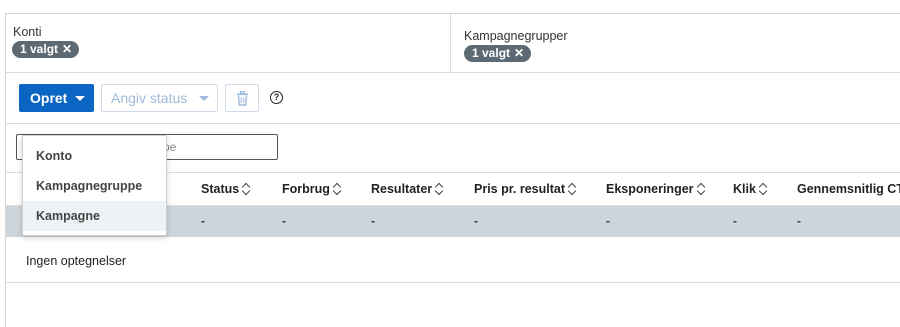 Image resolution: width=900 pixels, height=327 pixels. I want to click on campaign-groups-selected-chip: 1 valgt ✕, so click(498, 53).